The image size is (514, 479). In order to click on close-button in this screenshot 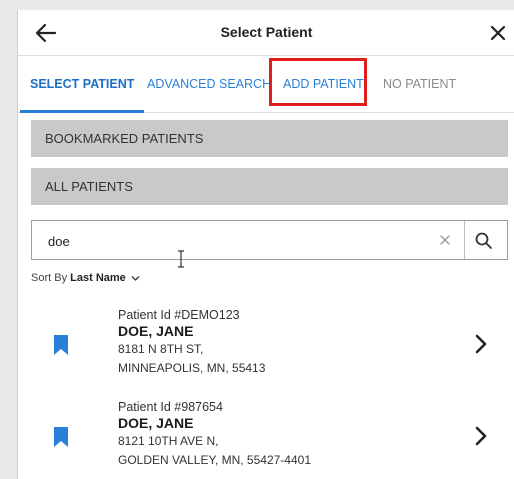, I will do `click(498, 33)`.